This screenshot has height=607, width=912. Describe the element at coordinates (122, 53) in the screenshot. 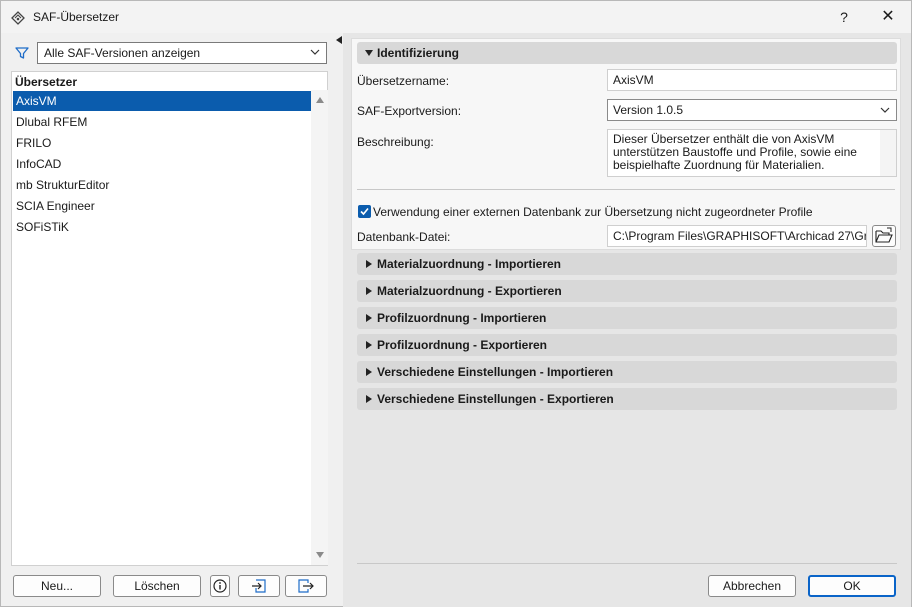

I see `version-filter-value: Alle SAF-Versionen anzeigen` at that location.